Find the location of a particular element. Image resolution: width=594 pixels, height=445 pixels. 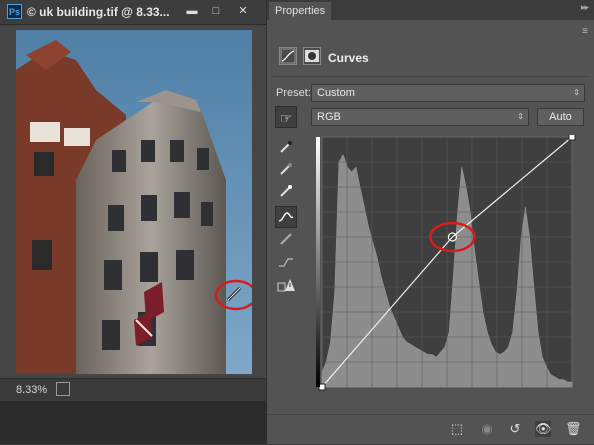

draw-pencil-icon is located at coordinates (286, 241).